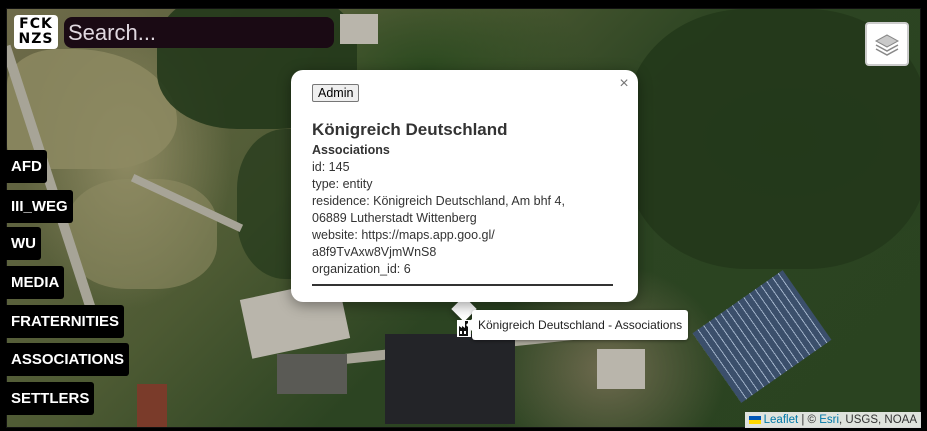 The image size is (927, 431). What do you see at coordinates (68, 359) in the screenshot?
I see `category-associations-button: ASSOCIATIONS` at bounding box center [68, 359].